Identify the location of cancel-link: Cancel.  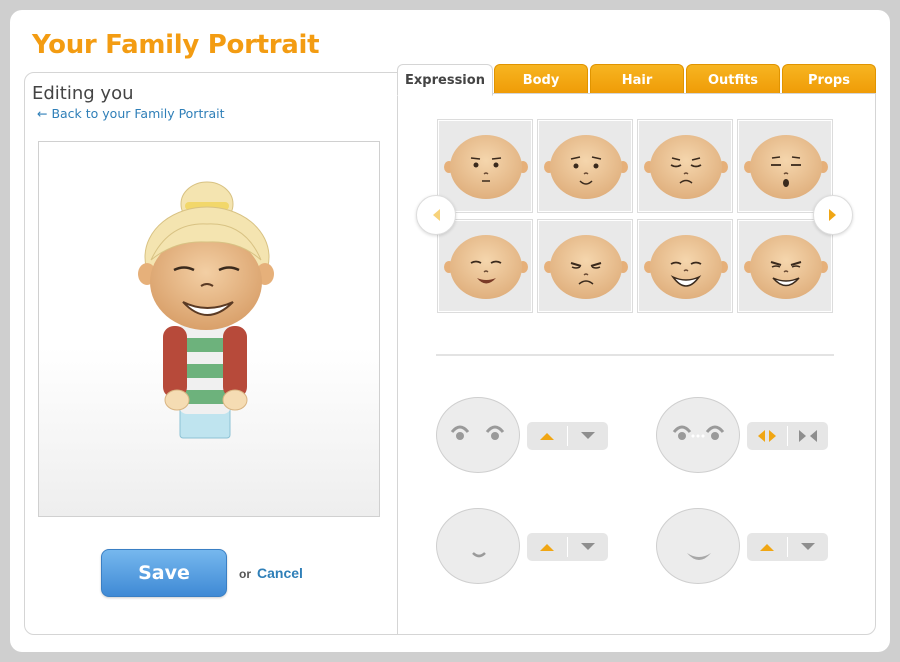
(280, 573).